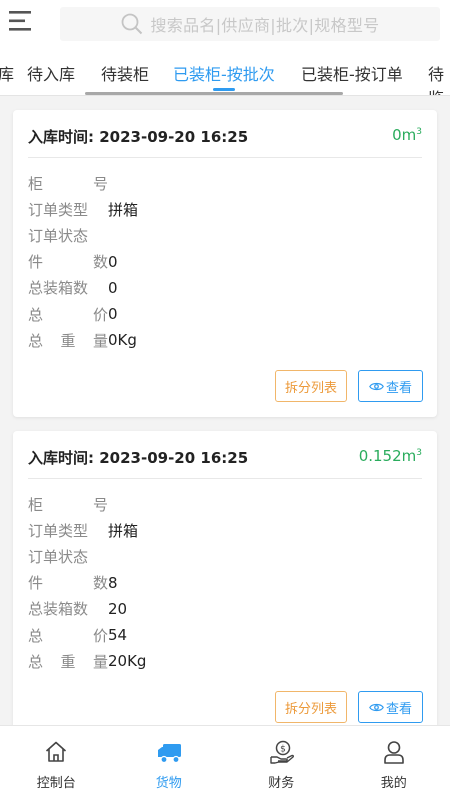  I want to click on bottom-nav: 控制台 货物 $ 财务 我的, so click(225, 762).